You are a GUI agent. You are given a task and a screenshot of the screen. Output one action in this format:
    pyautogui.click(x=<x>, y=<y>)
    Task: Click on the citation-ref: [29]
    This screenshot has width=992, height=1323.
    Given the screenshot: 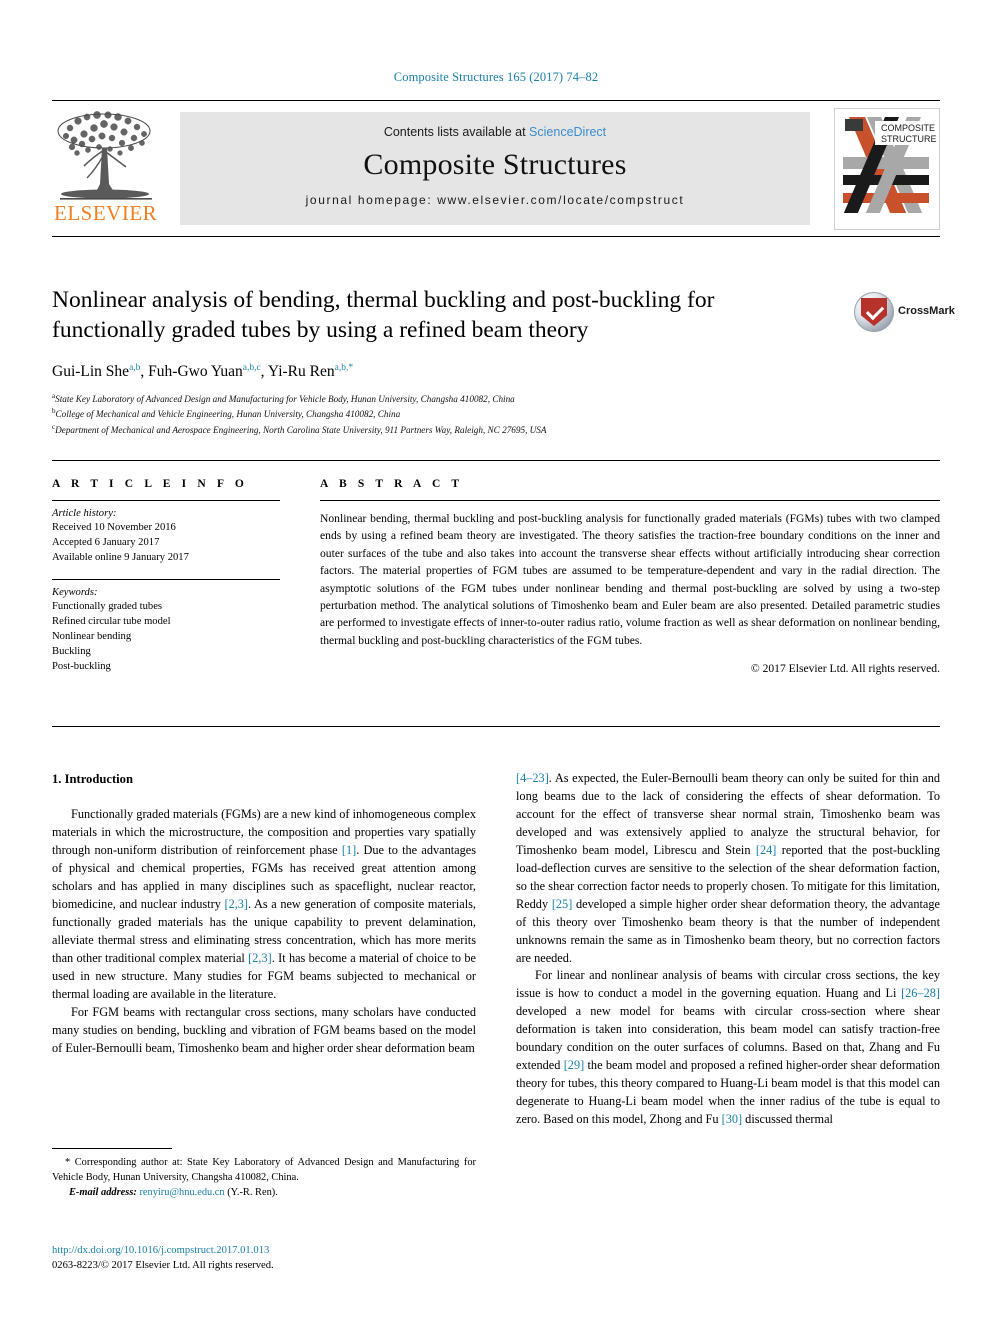 What is the action you would take?
    pyautogui.click(x=574, y=1065)
    